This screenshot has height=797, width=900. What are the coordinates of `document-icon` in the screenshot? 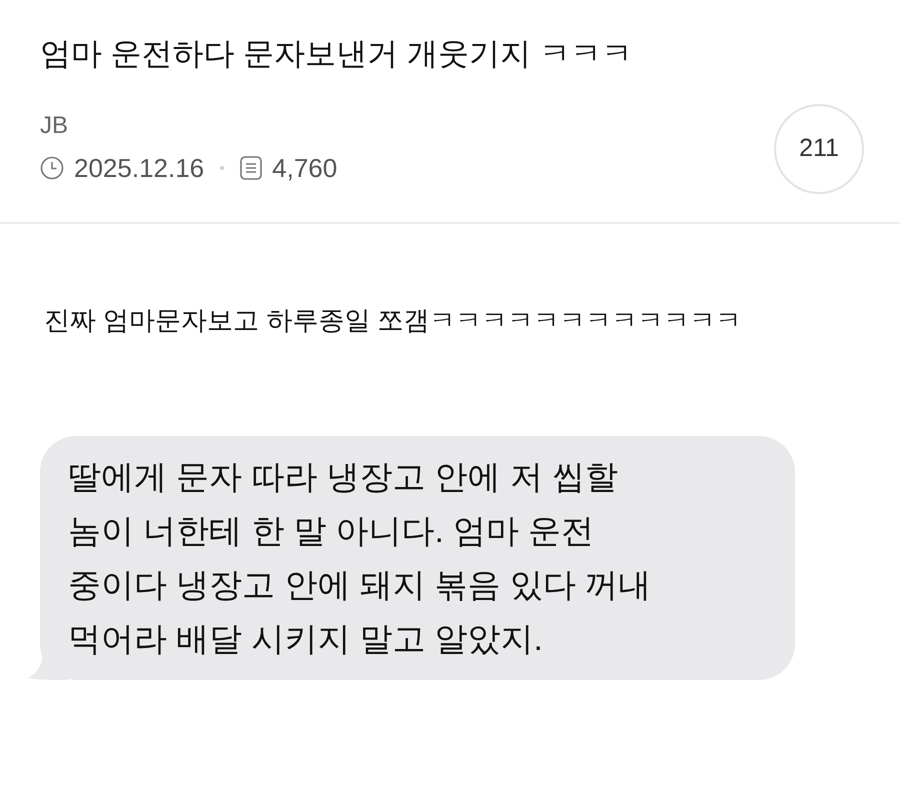 It's located at (251, 168).